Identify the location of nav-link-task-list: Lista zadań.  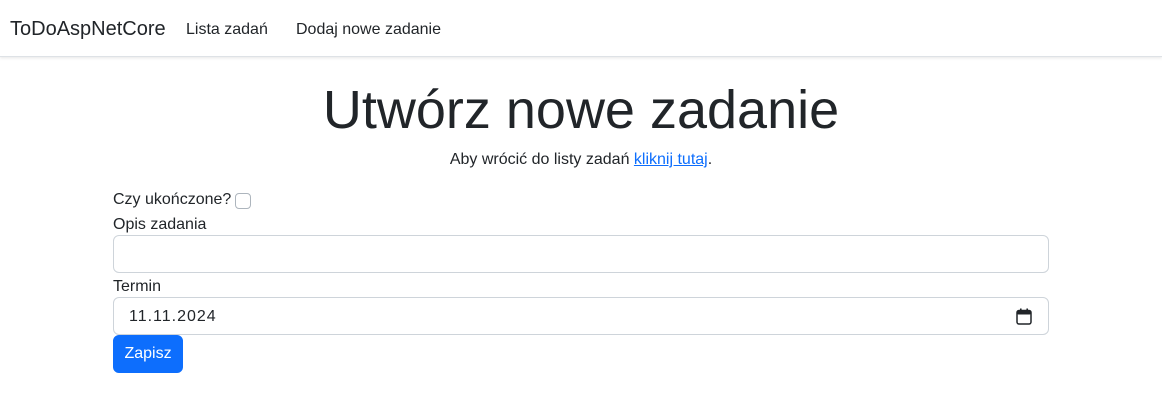
(227, 30).